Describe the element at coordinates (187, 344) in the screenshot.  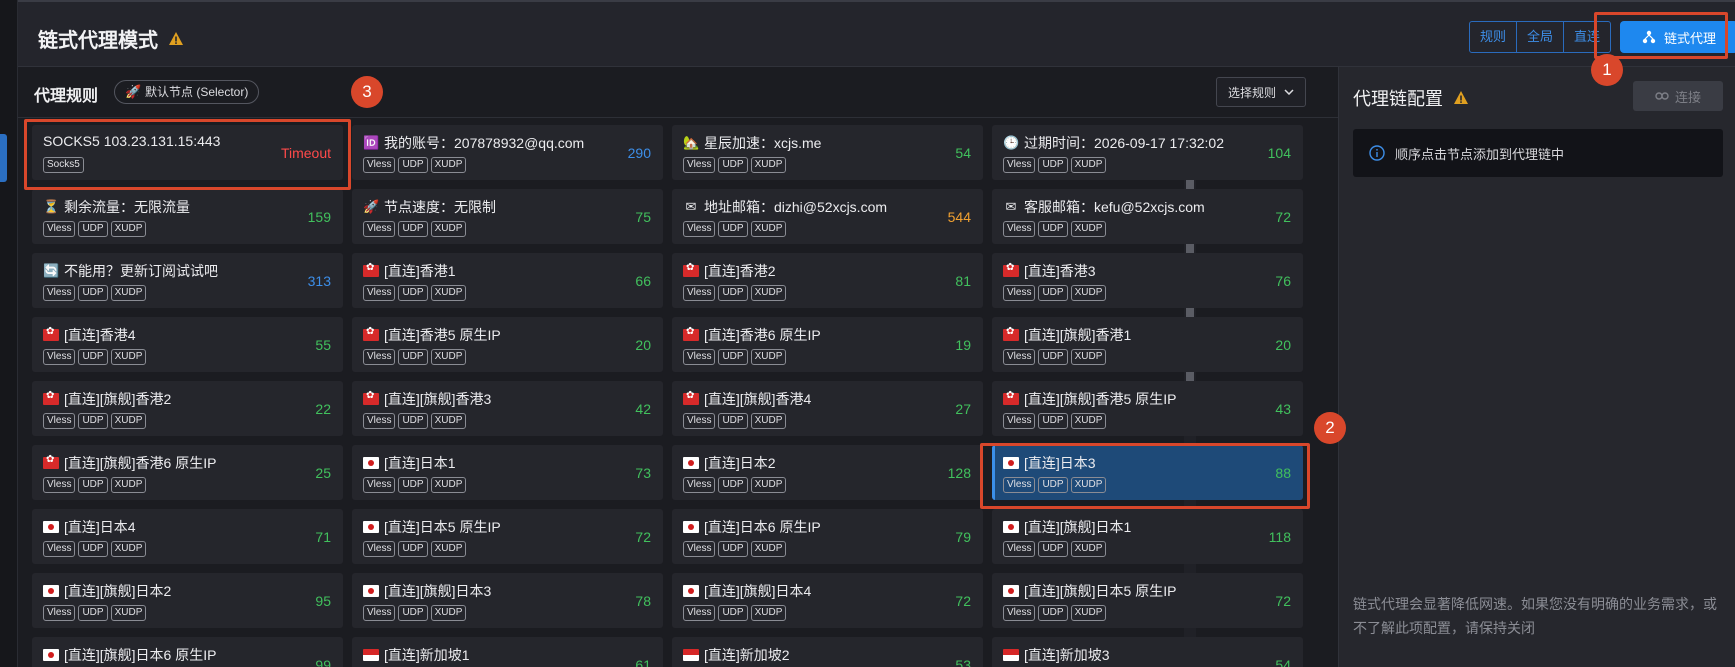
I see `proxy-node-card: [直连]香港4 VlessUDPXUDP 55` at that location.